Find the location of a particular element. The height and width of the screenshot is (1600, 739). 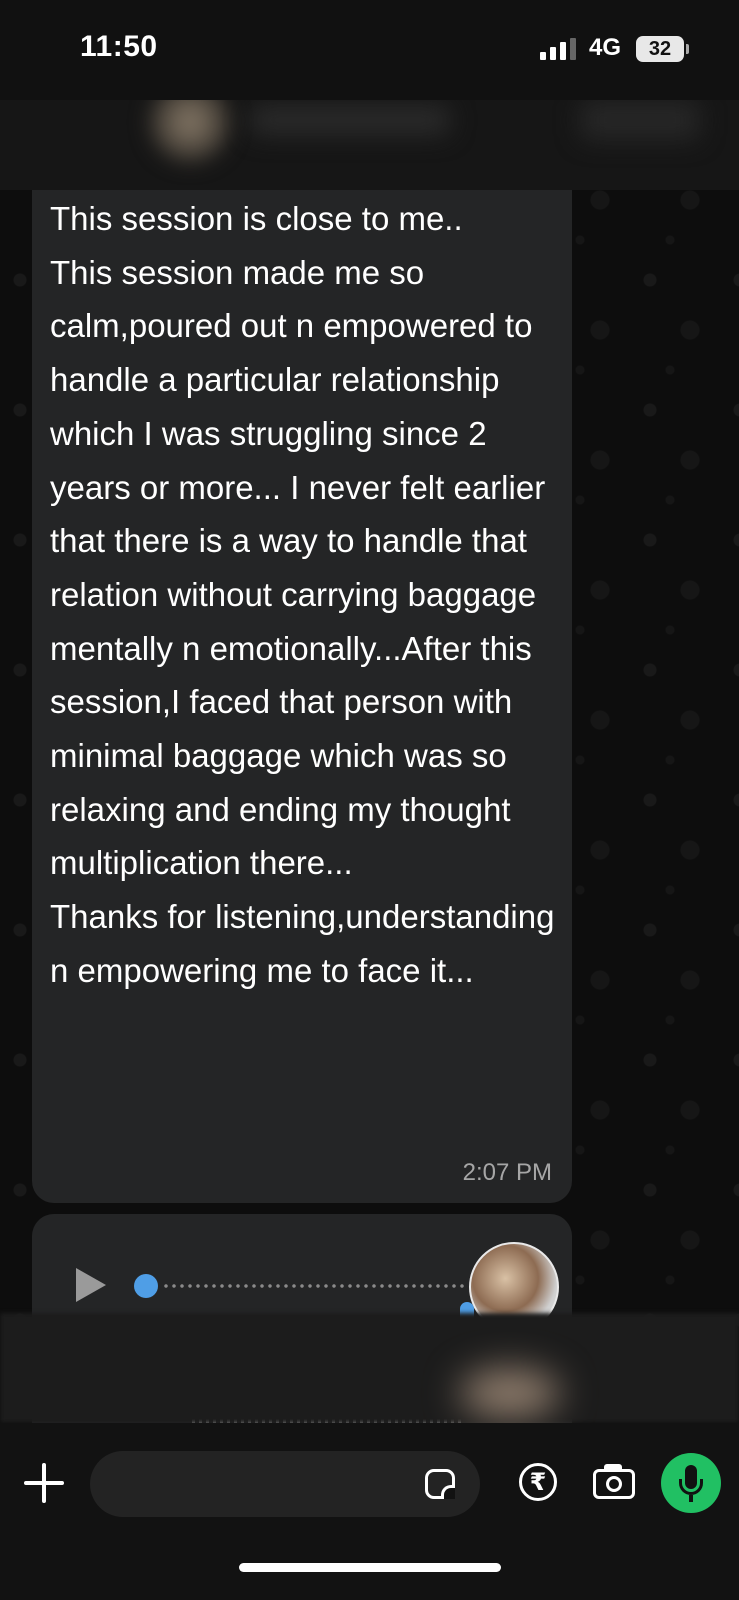

battery-nub is located at coordinates (687, 49).